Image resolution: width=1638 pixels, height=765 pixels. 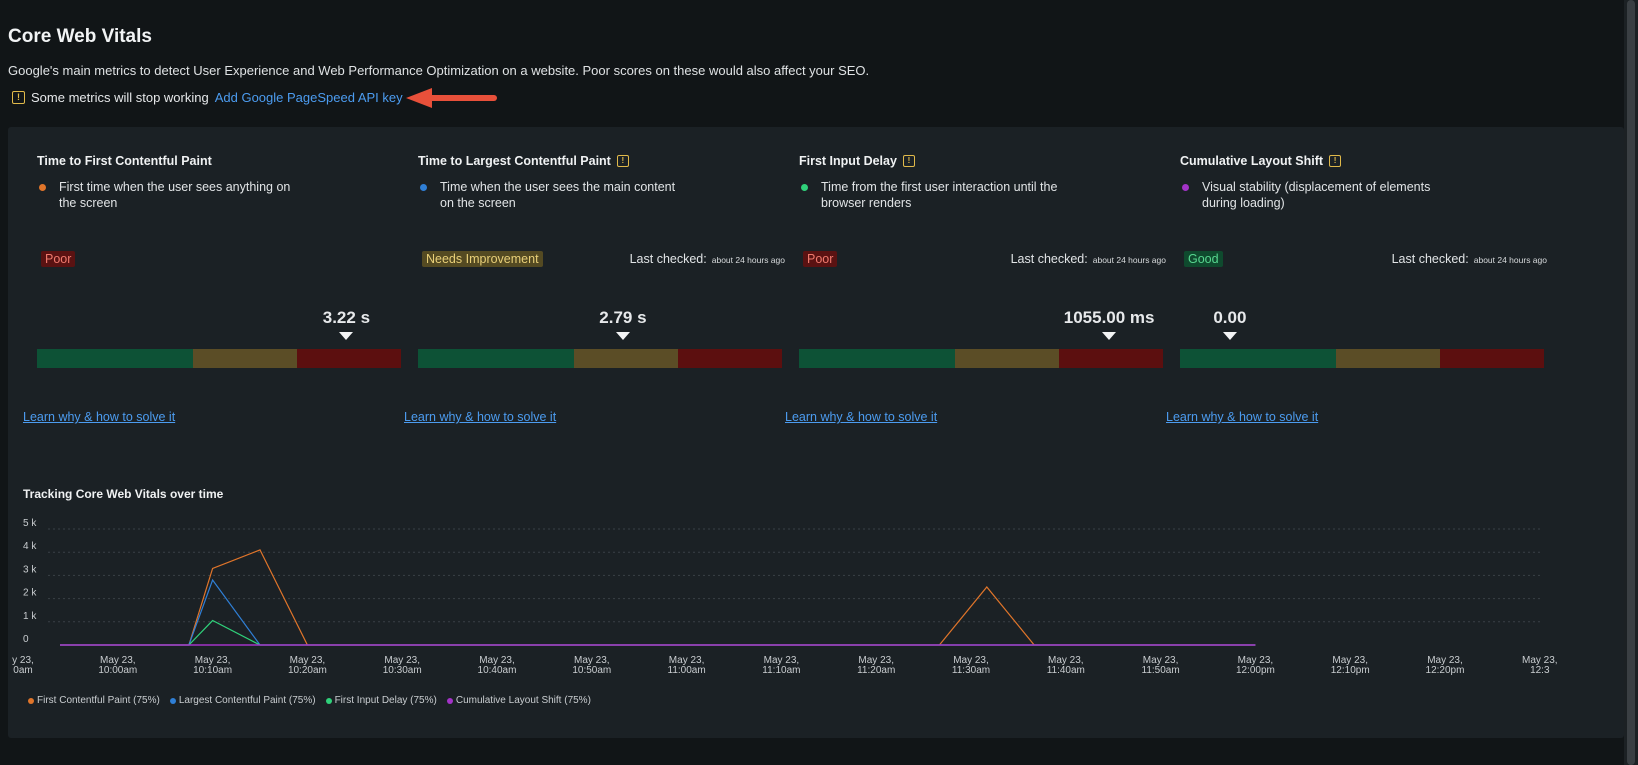 I want to click on x-tick-label: 12:20pm, so click(x=1445, y=670).